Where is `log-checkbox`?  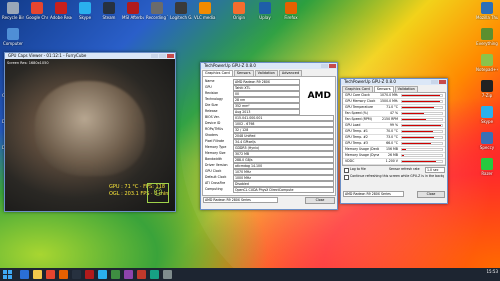 log-checkbox is located at coordinates (346, 170).